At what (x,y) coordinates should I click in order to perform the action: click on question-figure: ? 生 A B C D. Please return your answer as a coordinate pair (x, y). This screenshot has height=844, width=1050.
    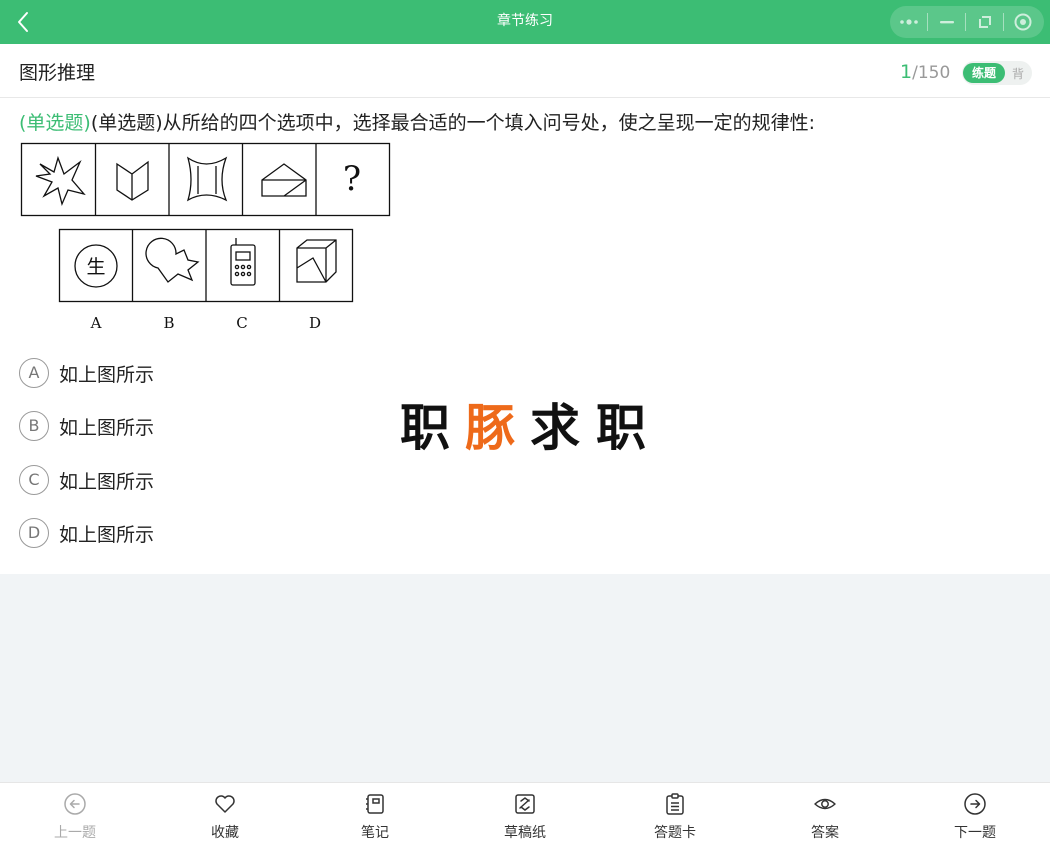
    Looking at the image, I should click on (205, 237).